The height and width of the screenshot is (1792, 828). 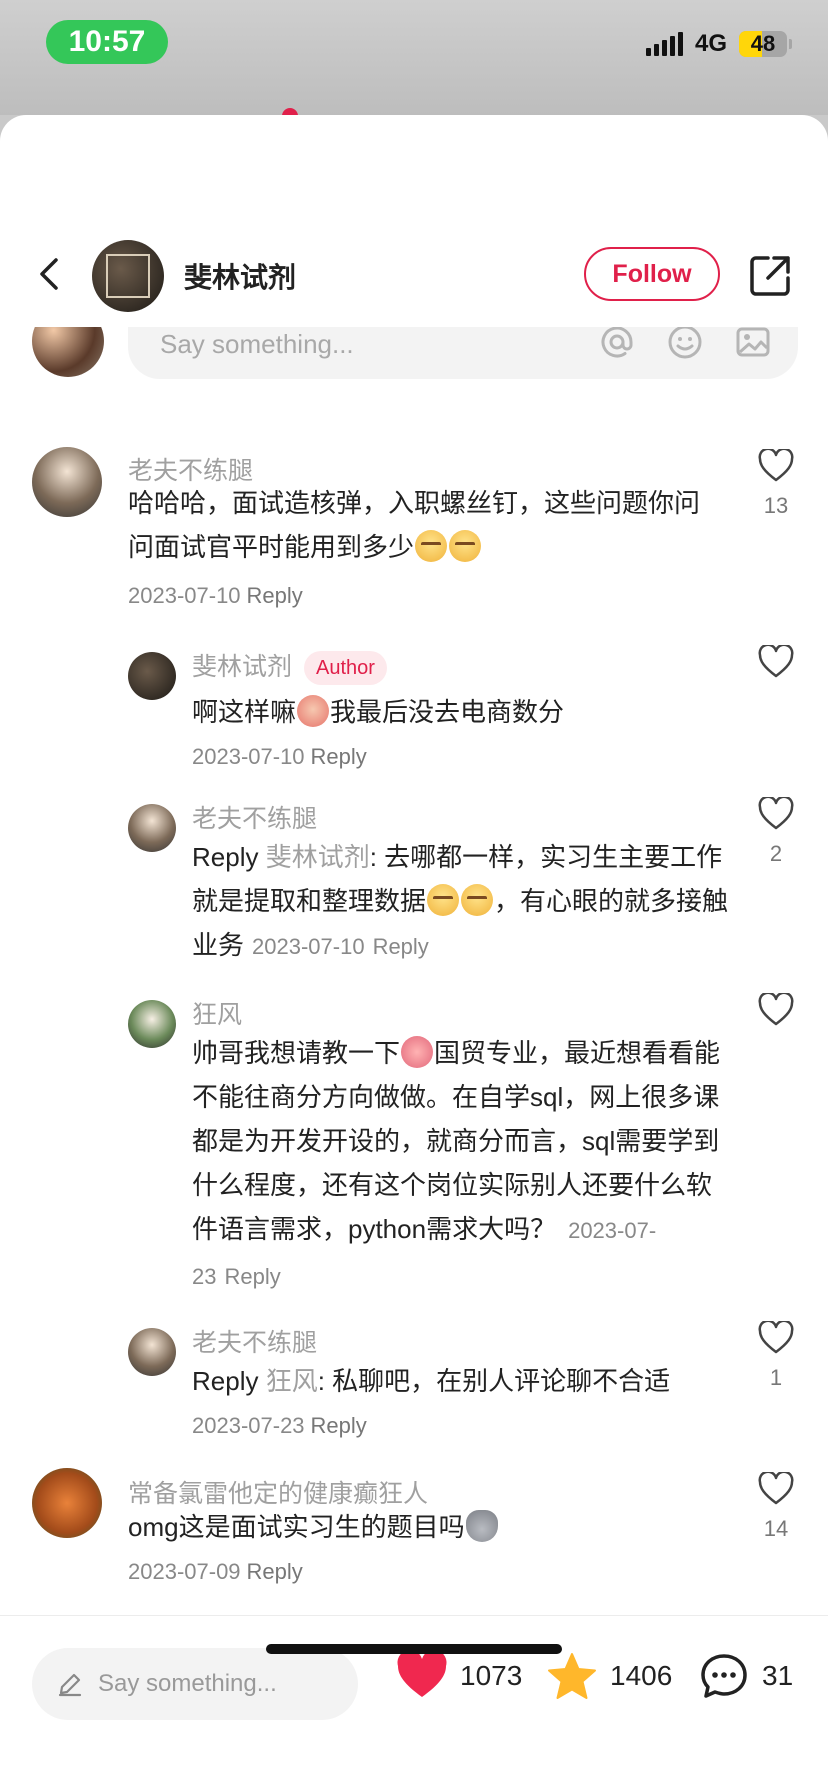 I want to click on comment-date: 2023-07-10, so click(x=184, y=595).